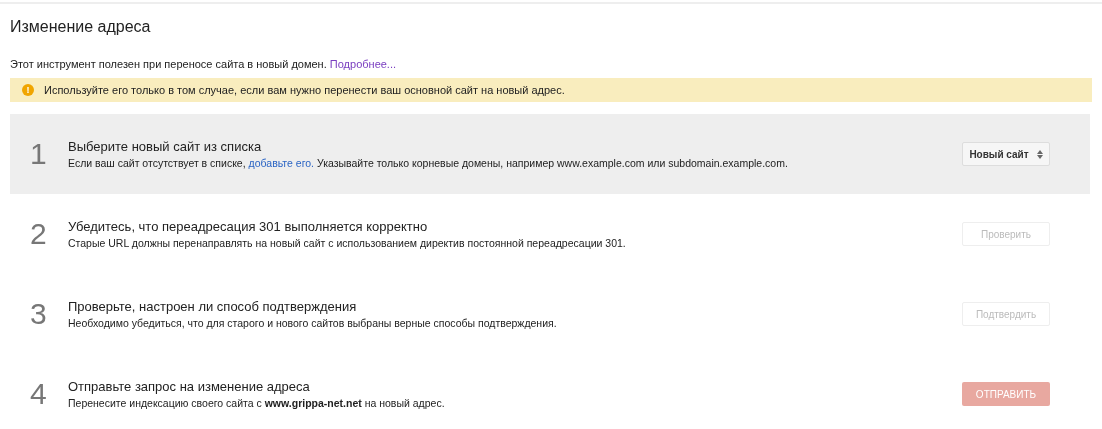 This screenshot has height=429, width=1102. Describe the element at coordinates (1039, 154) in the screenshot. I see `sort-arrows-icon` at that location.